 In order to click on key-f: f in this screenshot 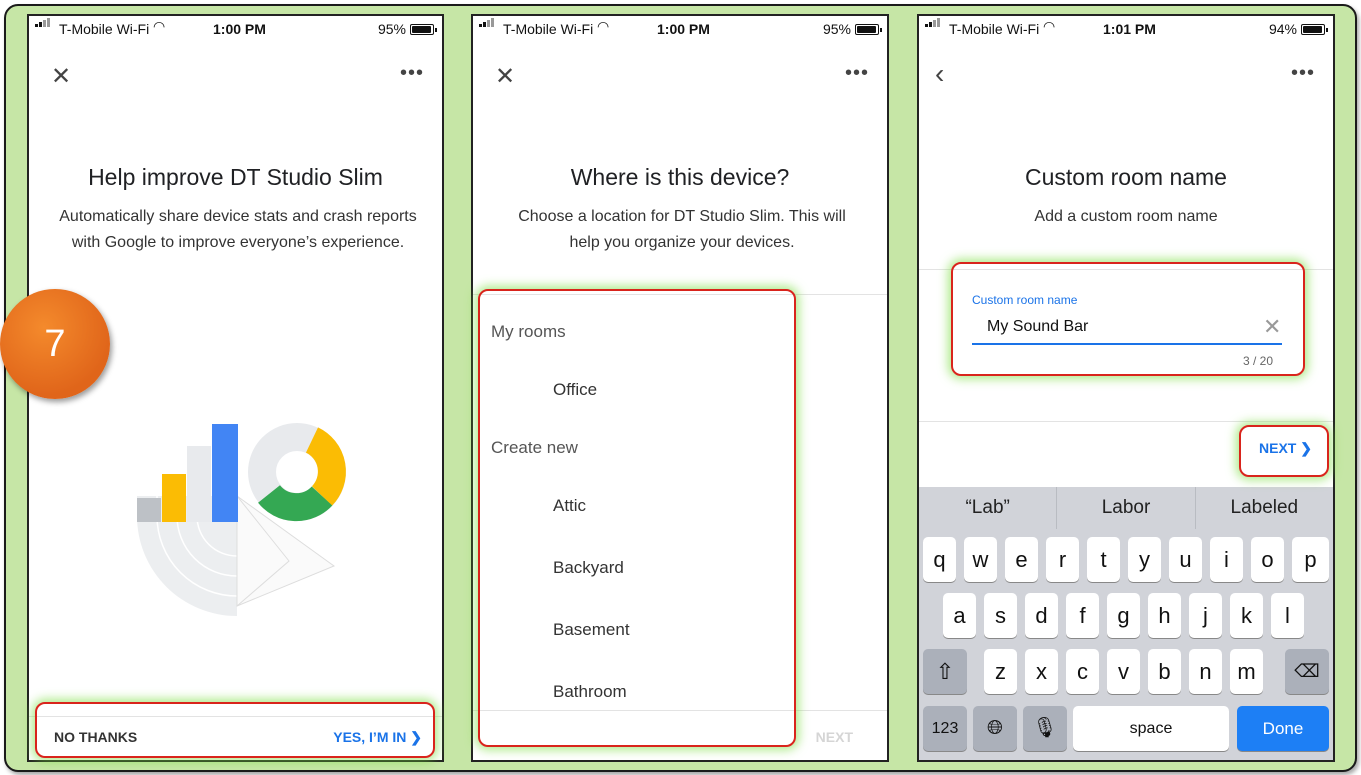, I will do `click(1082, 615)`.